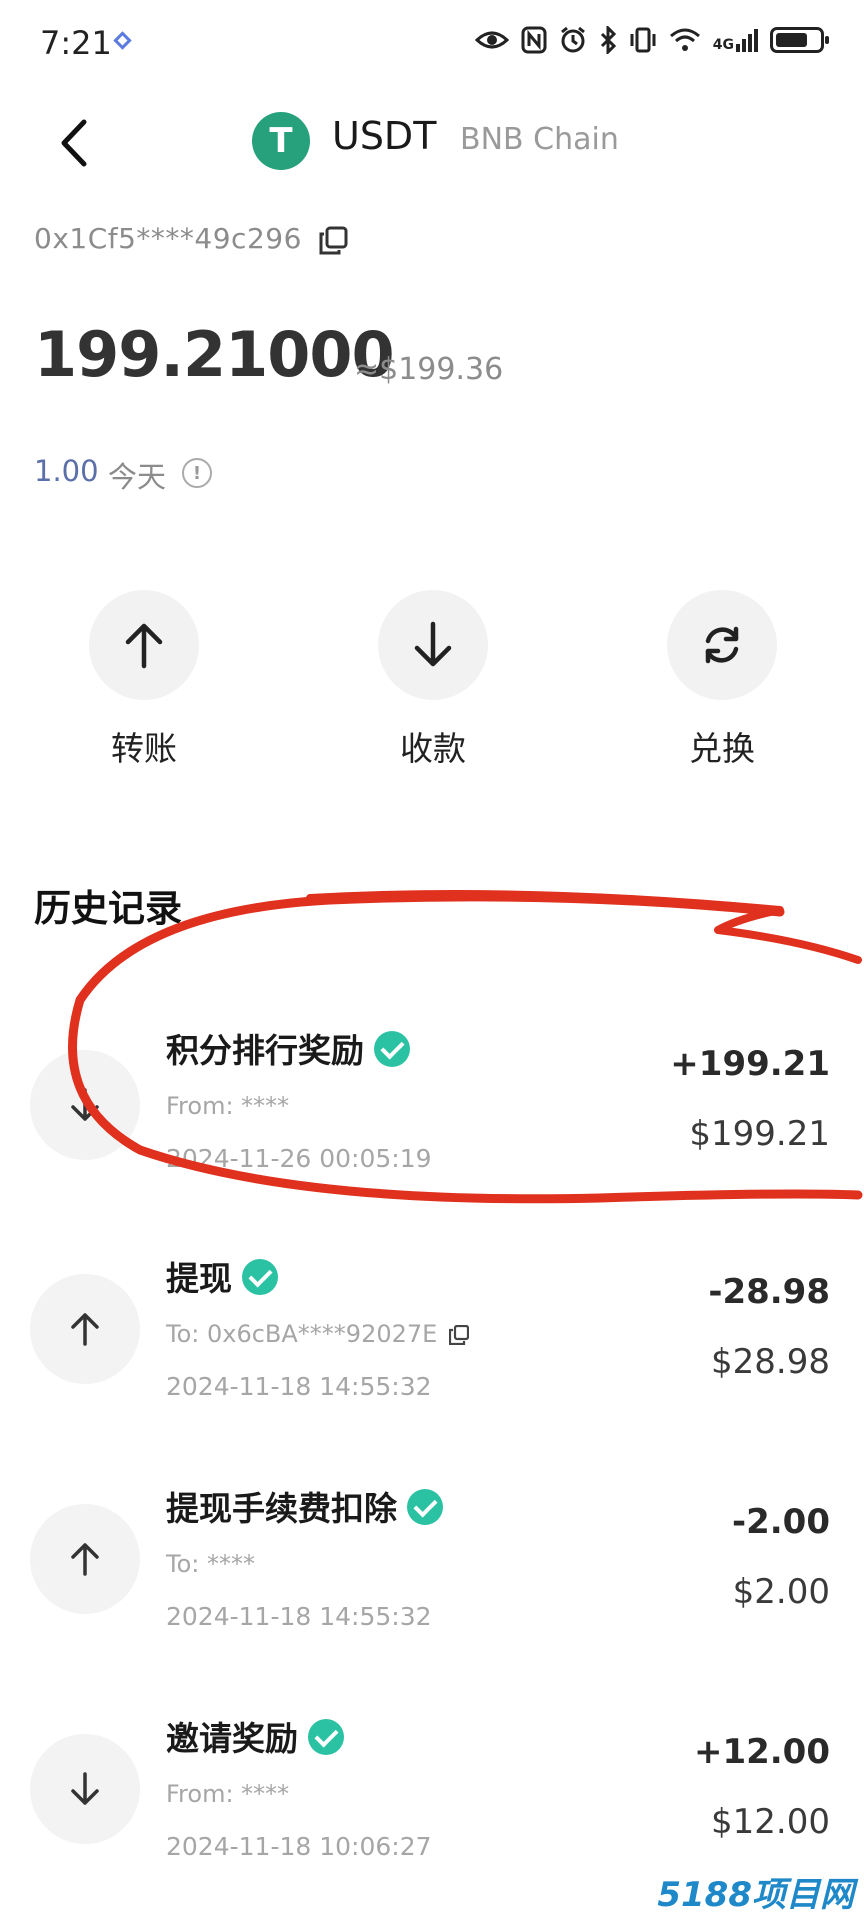 The width and height of the screenshot is (864, 1930). What do you see at coordinates (643, 40) in the screenshot?
I see `vibrate-icon` at bounding box center [643, 40].